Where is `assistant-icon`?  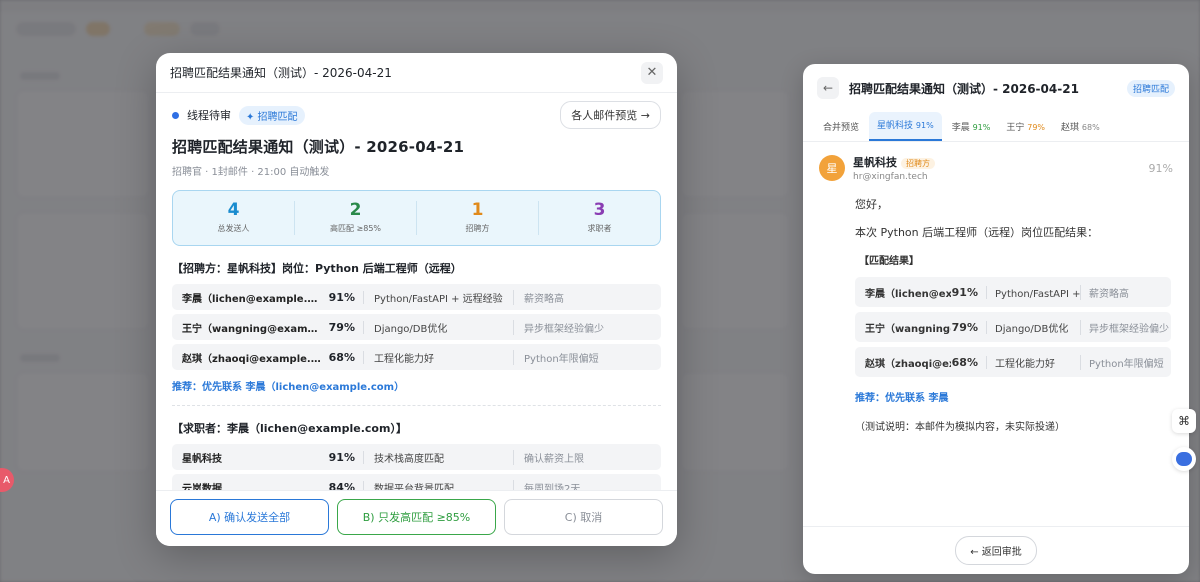
assistant-icon is located at coordinates (1184, 459).